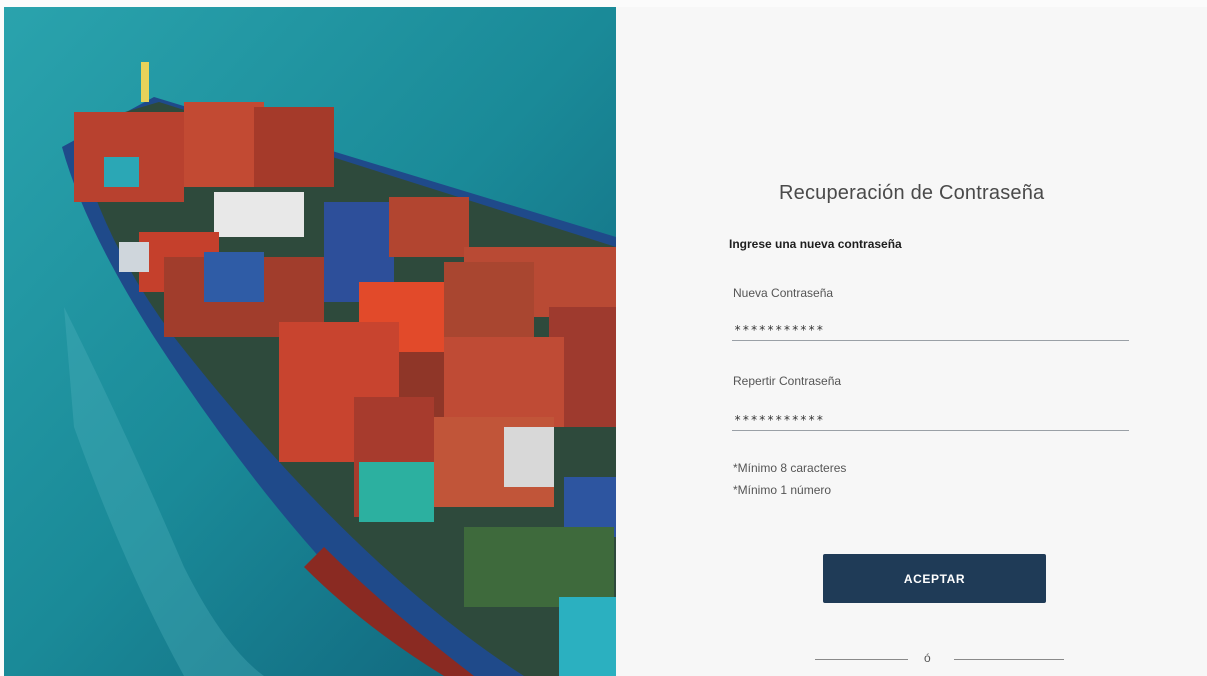  Describe the element at coordinates (927, 658) in the screenshot. I see `divider-or-text: ó` at that location.